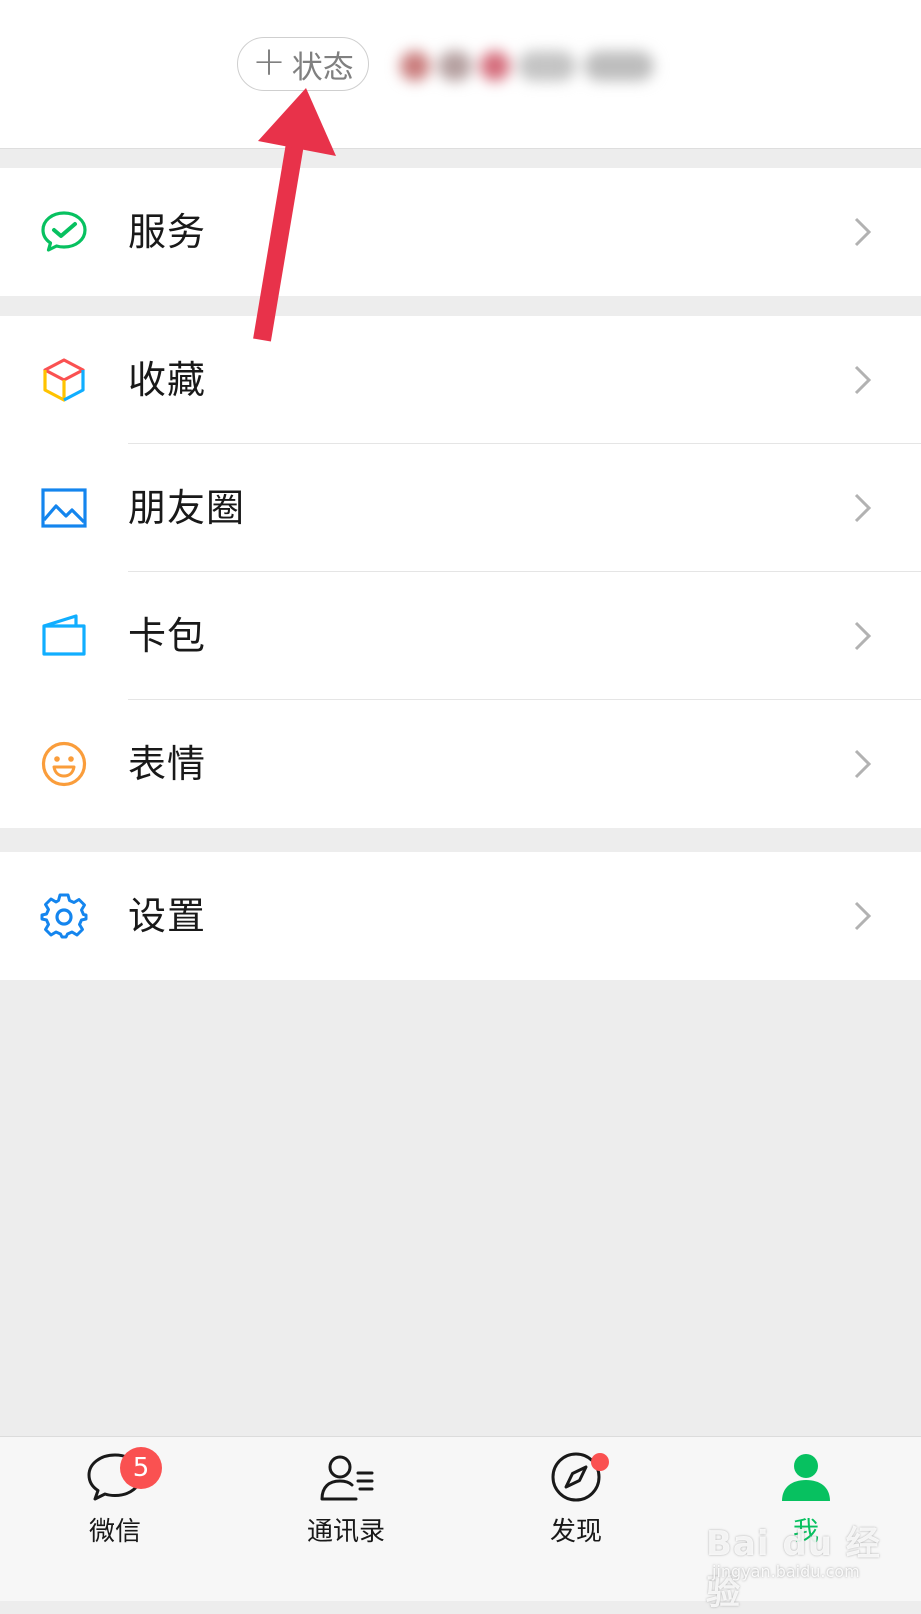 The height and width of the screenshot is (1614, 921). Describe the element at coordinates (347, 1478) in the screenshot. I see `contacts-icon` at that location.